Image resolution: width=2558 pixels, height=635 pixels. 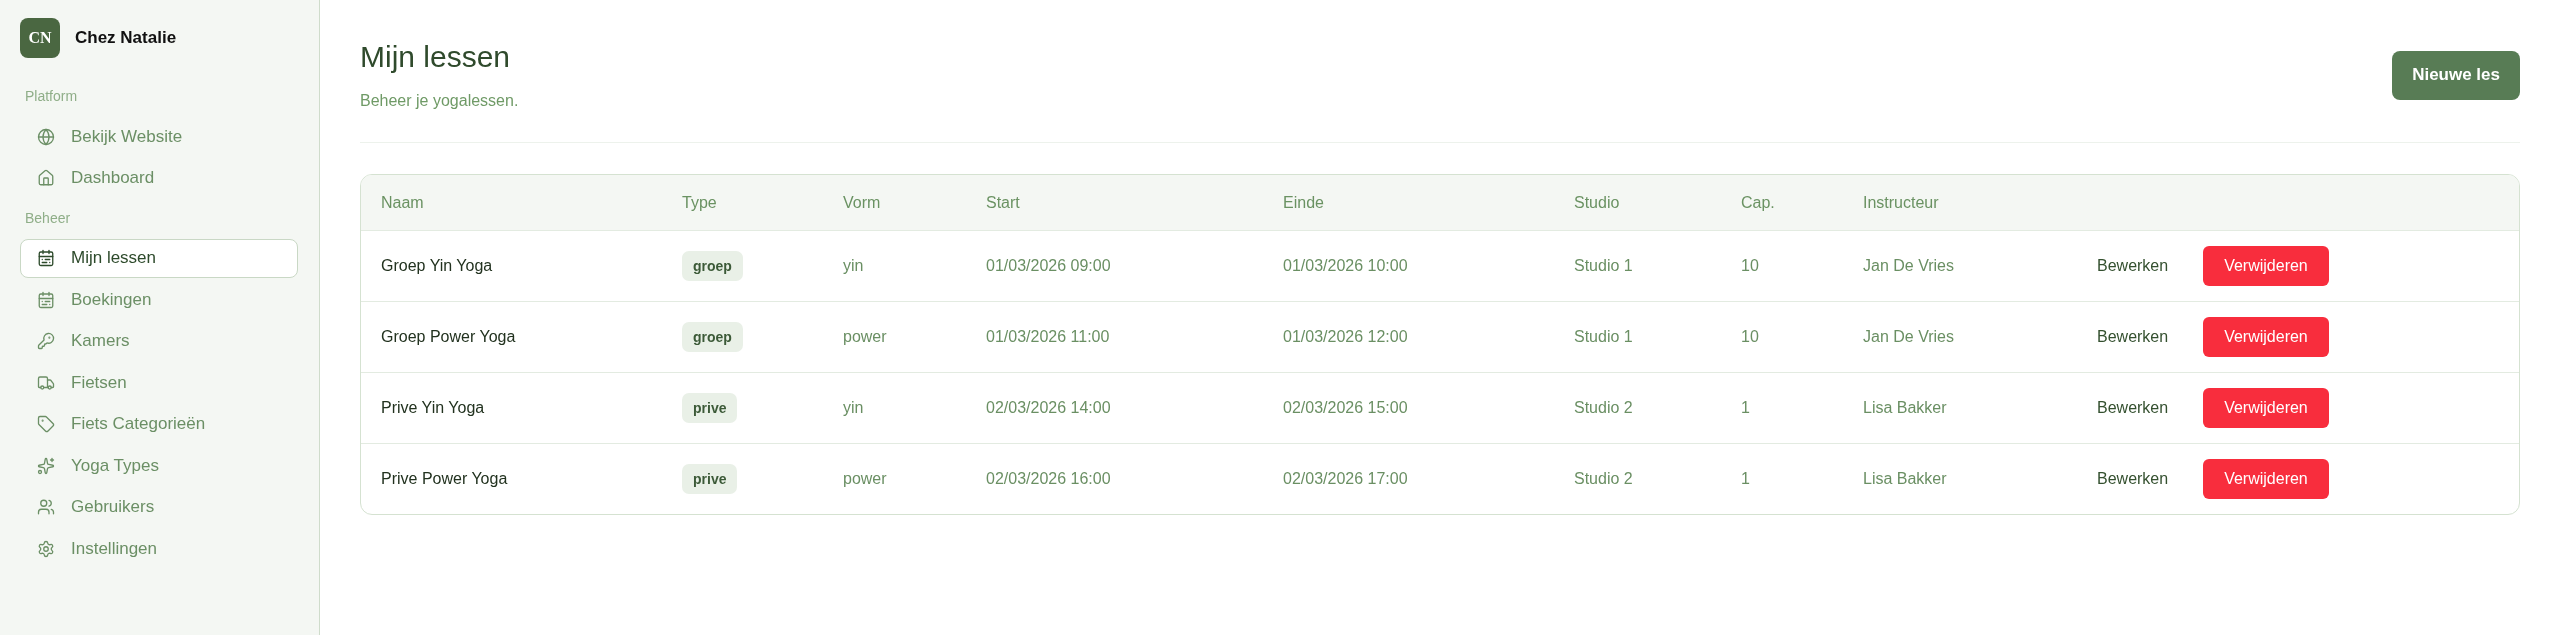 What do you see at coordinates (159, 507) in the screenshot?
I see `sidebar-item: Gebruikers` at bounding box center [159, 507].